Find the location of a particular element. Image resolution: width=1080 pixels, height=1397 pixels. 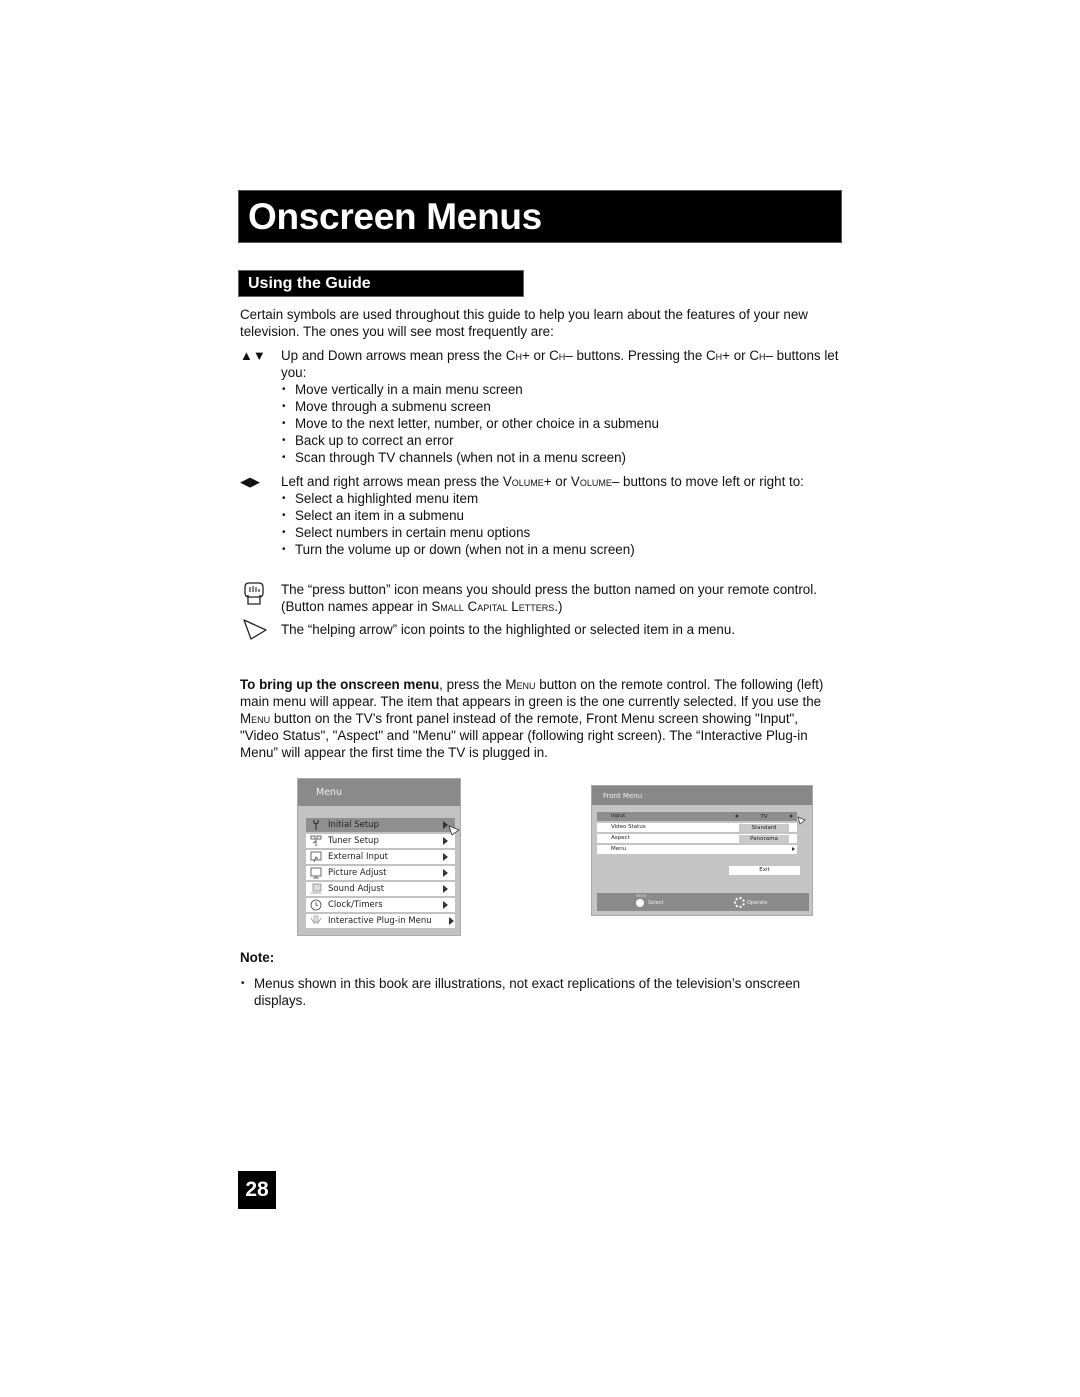

page-number-box: 28 is located at coordinates (257, 1190).